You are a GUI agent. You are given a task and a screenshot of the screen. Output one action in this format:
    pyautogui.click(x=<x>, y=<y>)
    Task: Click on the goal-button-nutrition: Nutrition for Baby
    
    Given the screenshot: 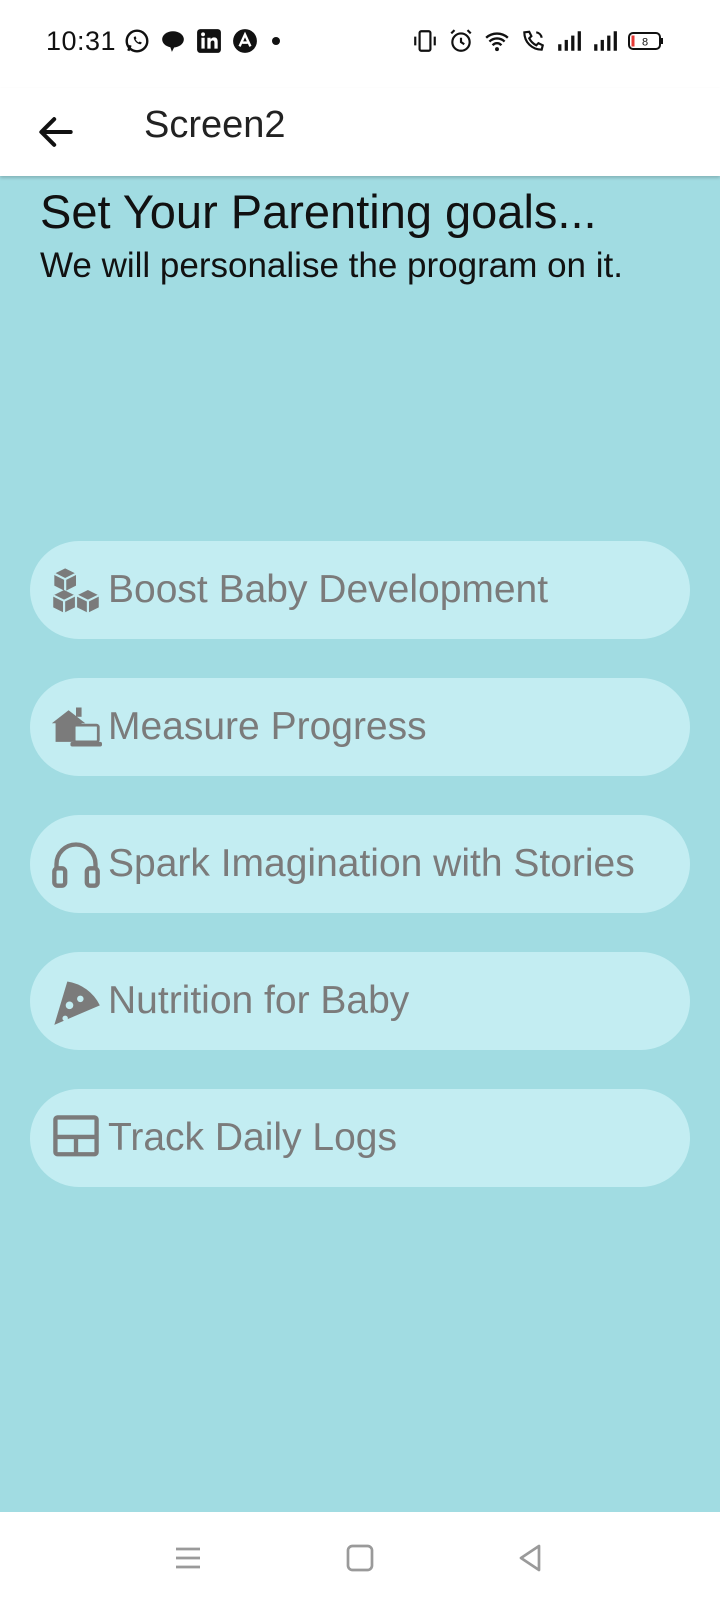 What is the action you would take?
    pyautogui.click(x=360, y=1001)
    